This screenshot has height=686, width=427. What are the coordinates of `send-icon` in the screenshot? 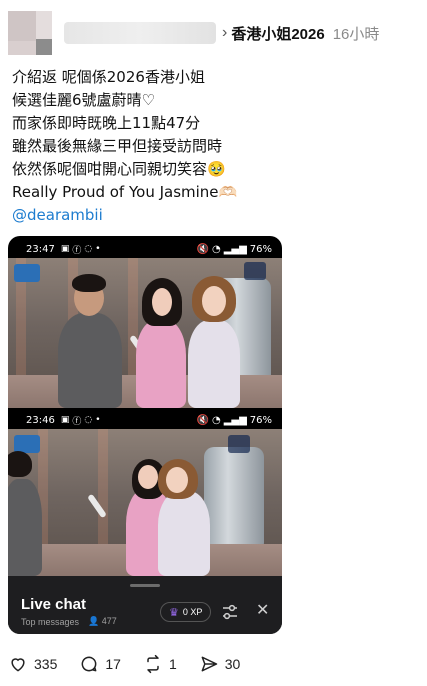 It's located at (209, 664).